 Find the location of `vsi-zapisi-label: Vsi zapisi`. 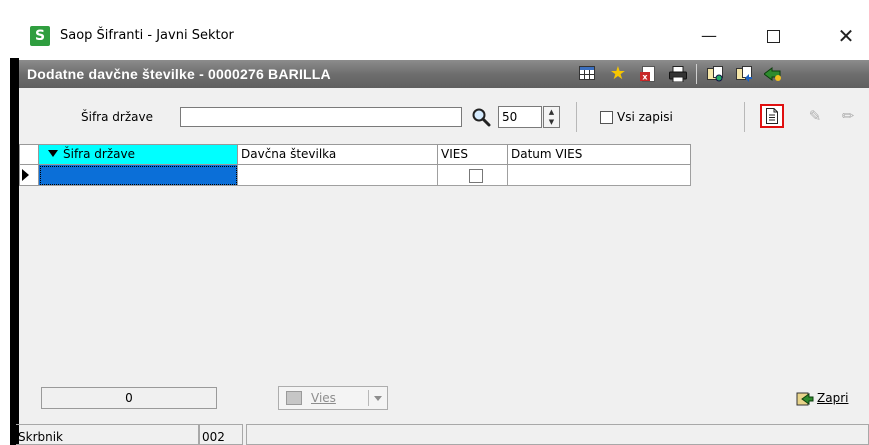

vsi-zapisi-label: Vsi zapisi is located at coordinates (645, 117).